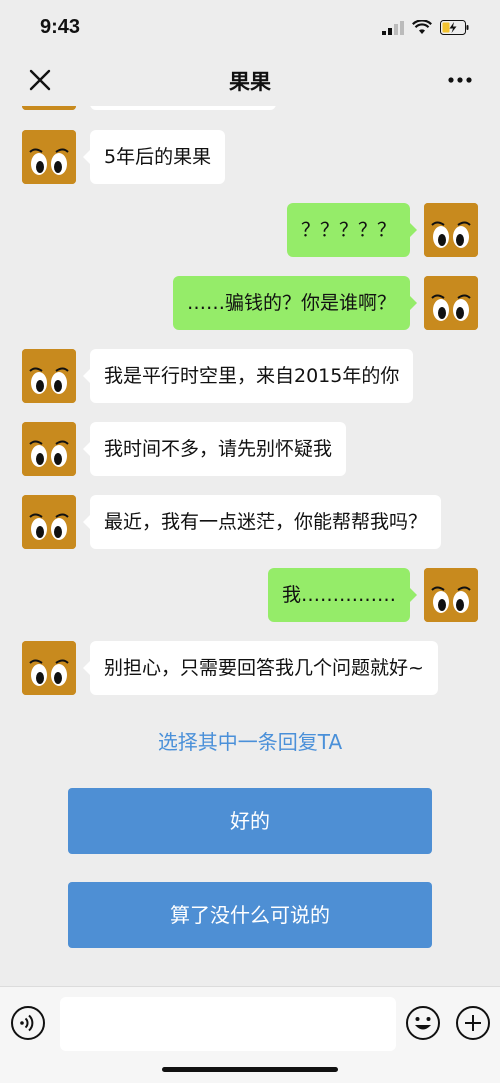  Describe the element at coordinates (250, 742) in the screenshot. I see `reply-prompt: 选择其中一条回复TA` at that location.